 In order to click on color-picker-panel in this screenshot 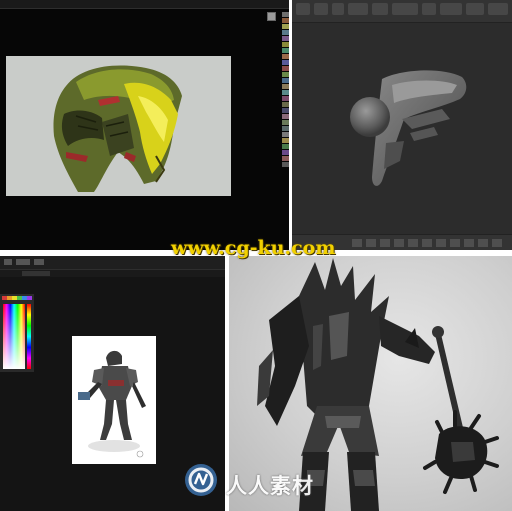, I will do `click(17, 333)`.